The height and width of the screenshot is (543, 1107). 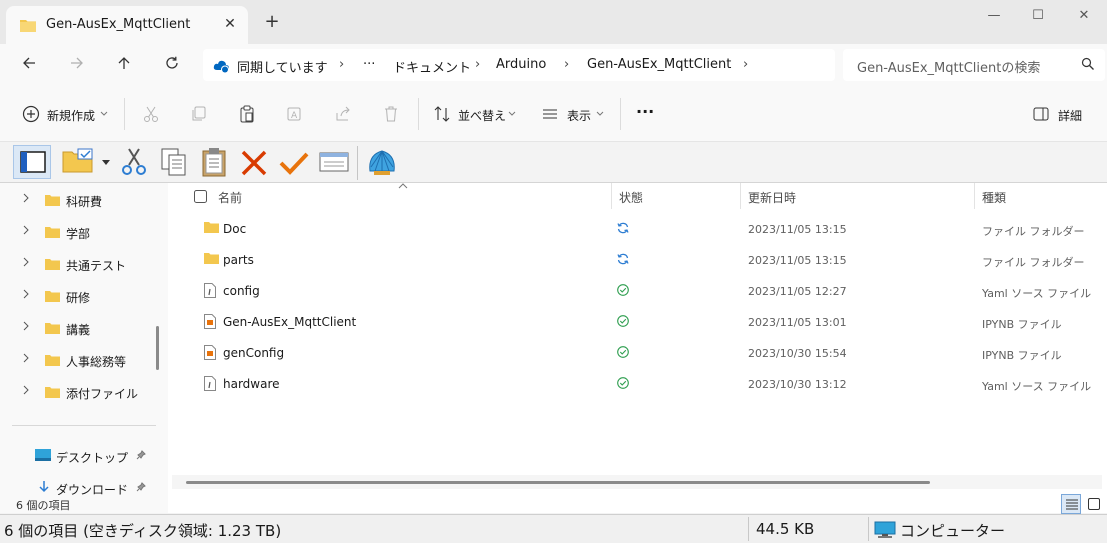 What do you see at coordinates (199, 114) in the screenshot?
I see `copy-icon` at bounding box center [199, 114].